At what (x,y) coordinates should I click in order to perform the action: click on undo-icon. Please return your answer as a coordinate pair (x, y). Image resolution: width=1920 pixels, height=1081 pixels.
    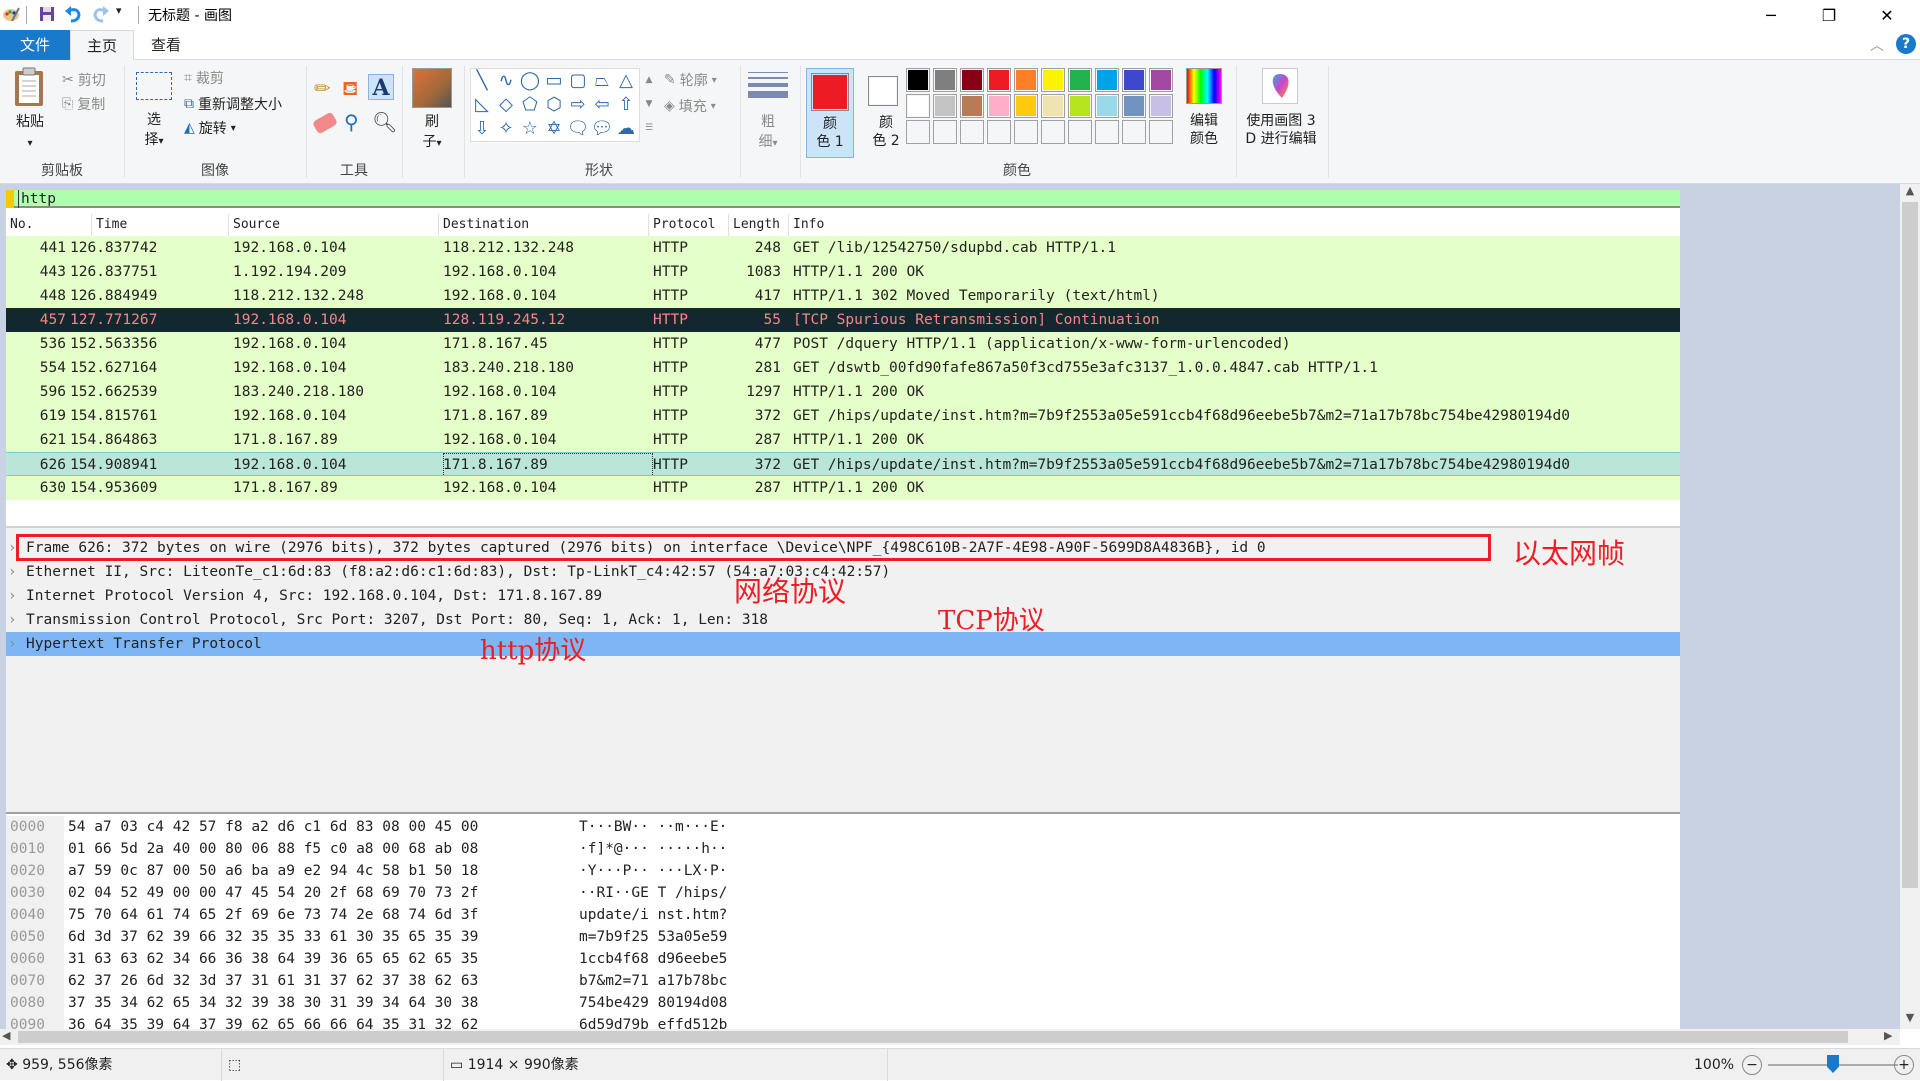
    Looking at the image, I should click on (73, 14).